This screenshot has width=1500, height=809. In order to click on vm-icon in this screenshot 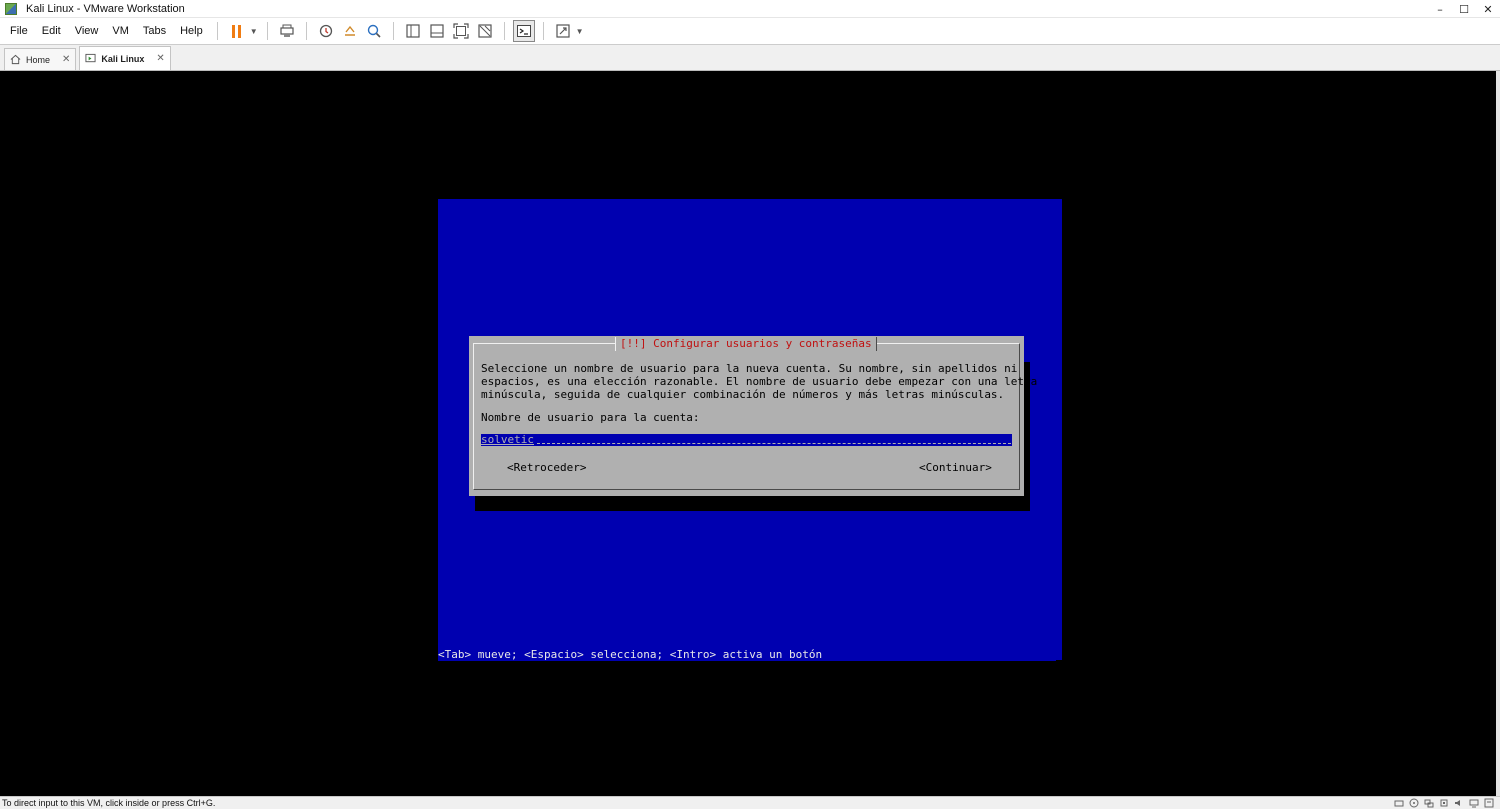, I will do `click(90, 58)`.